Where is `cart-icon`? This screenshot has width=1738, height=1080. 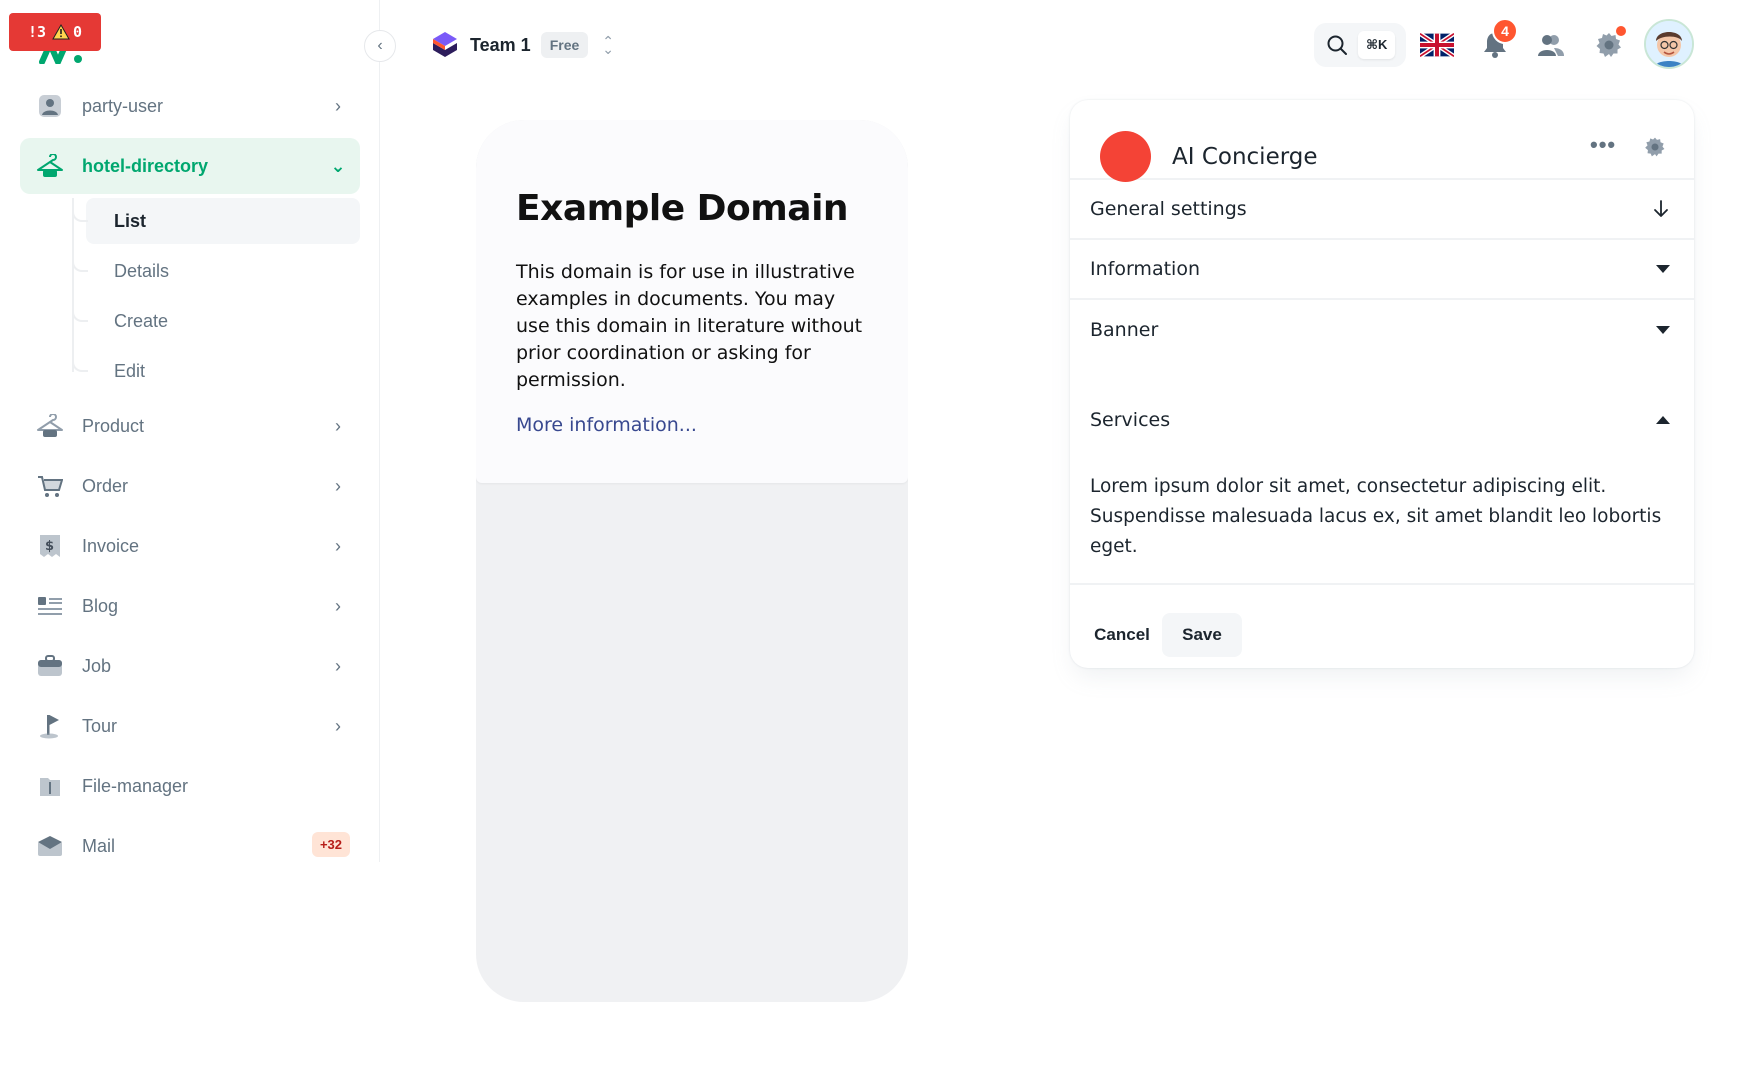
cart-icon is located at coordinates (50, 486).